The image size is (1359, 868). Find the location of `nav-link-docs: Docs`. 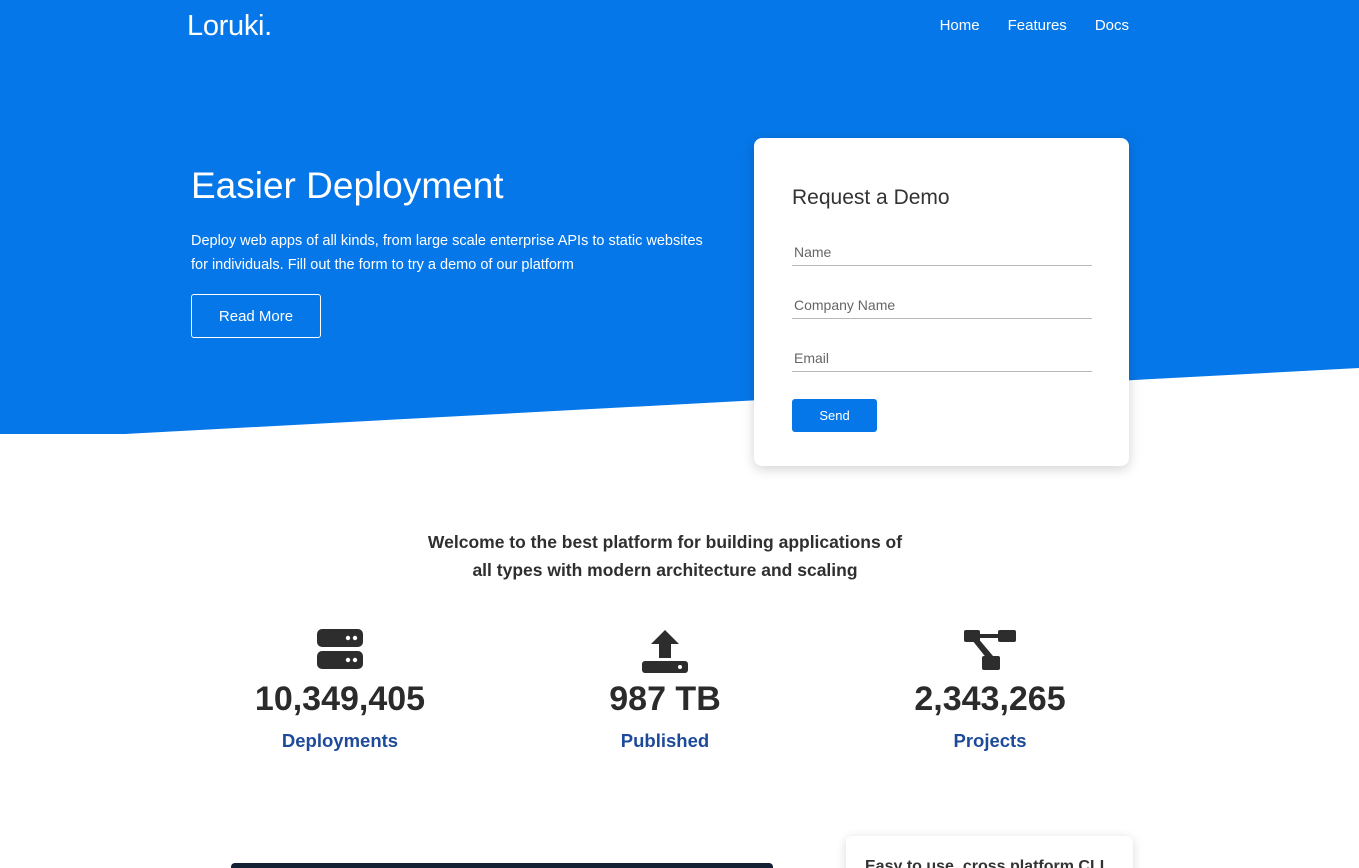

nav-link-docs: Docs is located at coordinates (1112, 25).